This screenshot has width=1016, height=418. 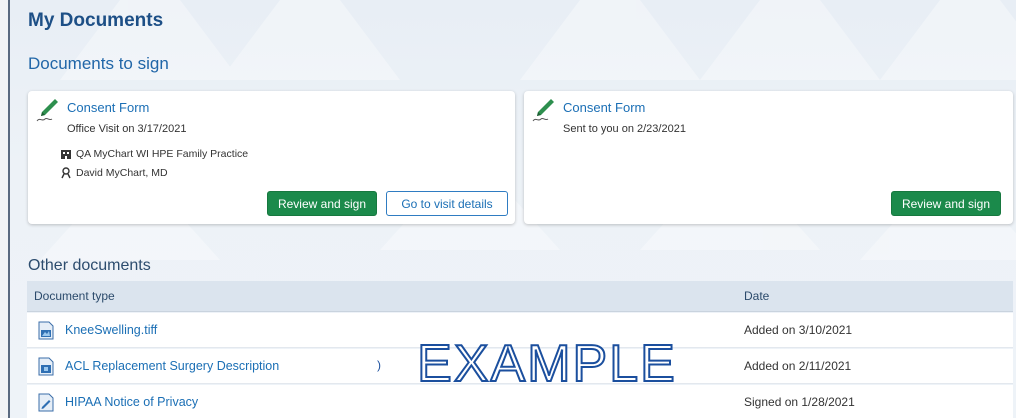 I want to click on go-to-visit-details-button: Go to visit details, so click(x=447, y=203).